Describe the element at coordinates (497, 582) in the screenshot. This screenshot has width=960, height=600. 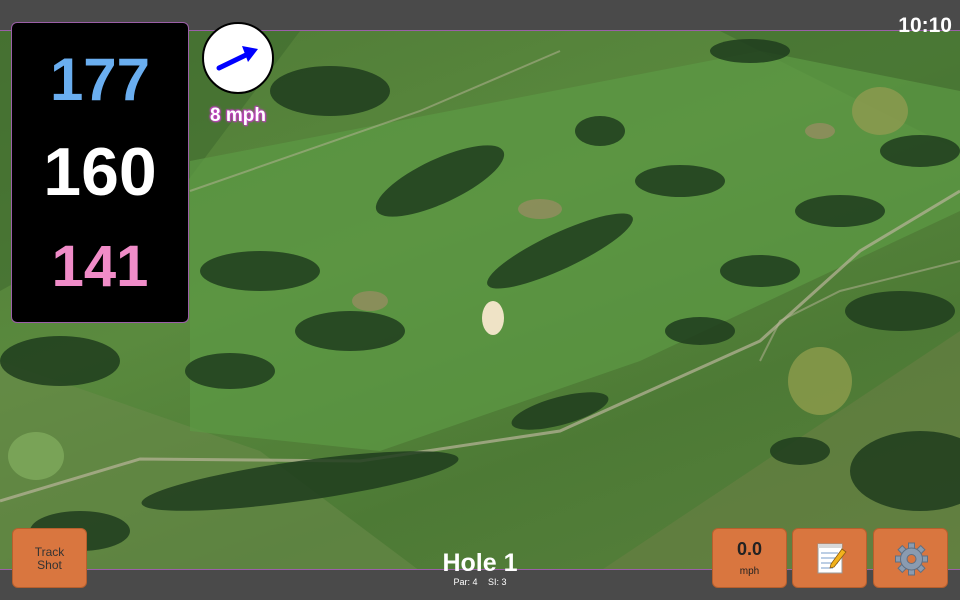
I see `si-label: SI: 3` at that location.